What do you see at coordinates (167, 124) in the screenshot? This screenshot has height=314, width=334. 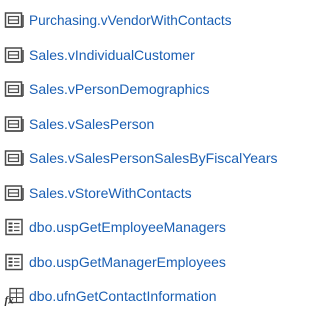 I see `list-item-sales-person: Sales.vSalesPerson` at bounding box center [167, 124].